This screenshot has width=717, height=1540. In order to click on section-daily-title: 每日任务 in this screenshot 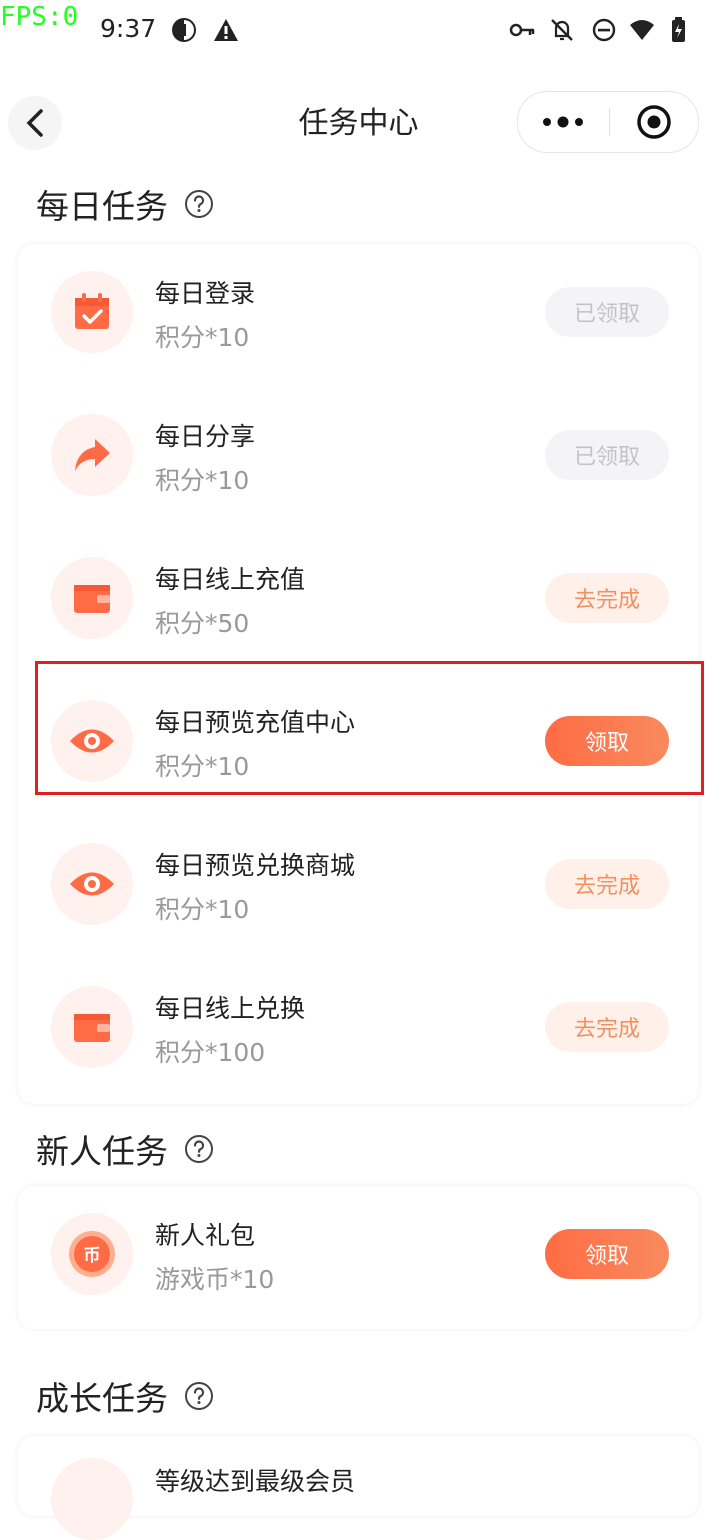, I will do `click(125, 204)`.